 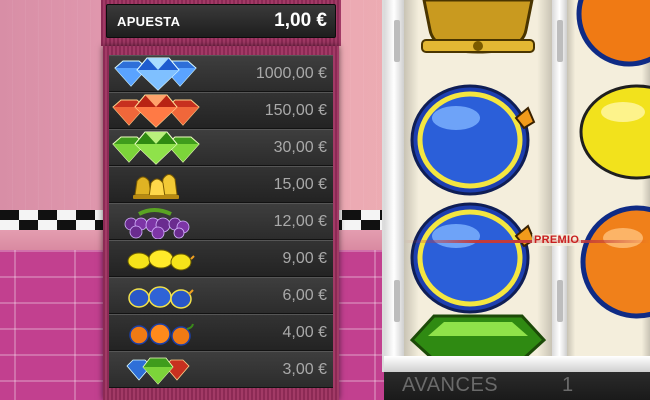 What do you see at coordinates (568, 385) in the screenshot?
I see `advances-value: 1` at bounding box center [568, 385].